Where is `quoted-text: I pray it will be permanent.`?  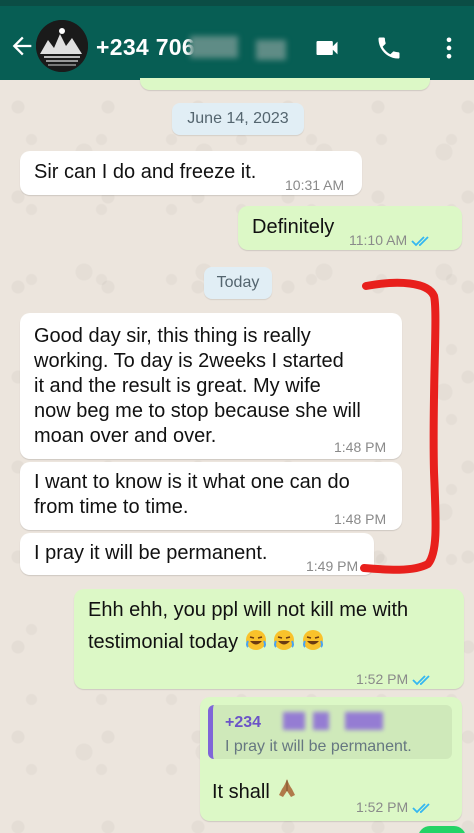
quoted-text: I pray it will be permanent. is located at coordinates (318, 746).